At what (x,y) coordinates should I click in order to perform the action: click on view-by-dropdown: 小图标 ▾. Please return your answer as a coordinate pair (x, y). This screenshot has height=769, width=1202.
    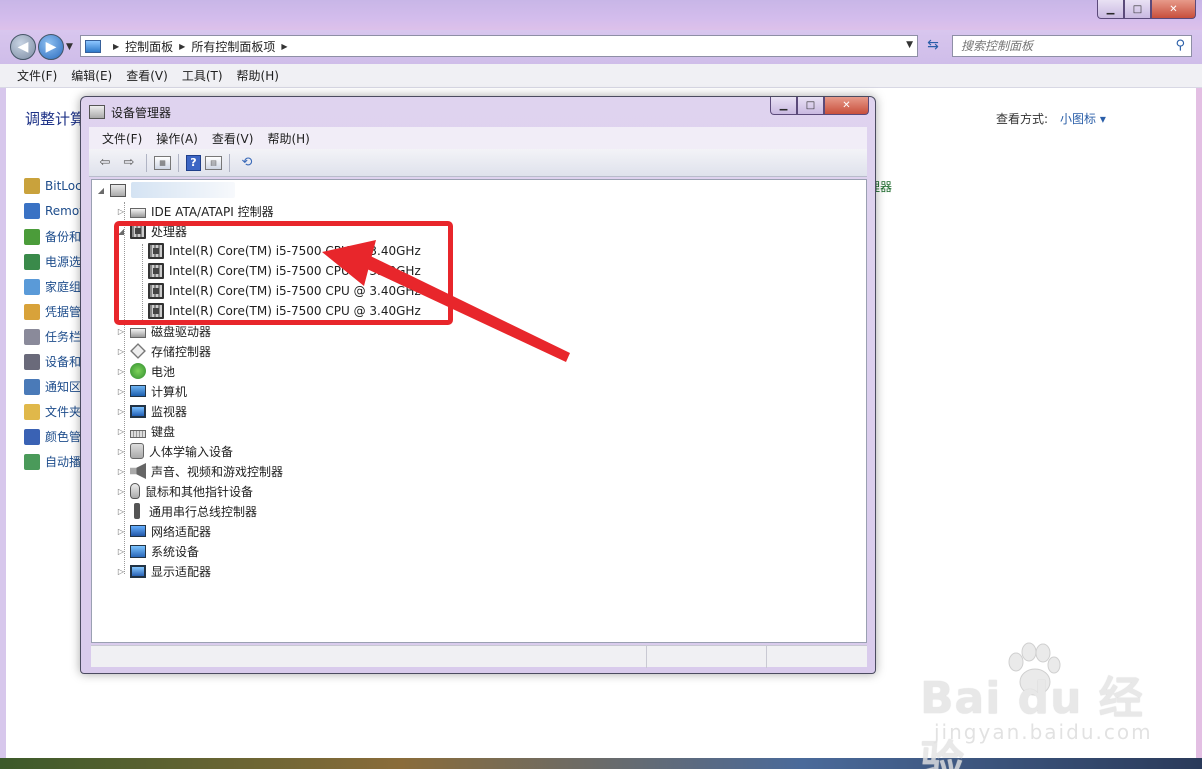
    Looking at the image, I should click on (1083, 118).